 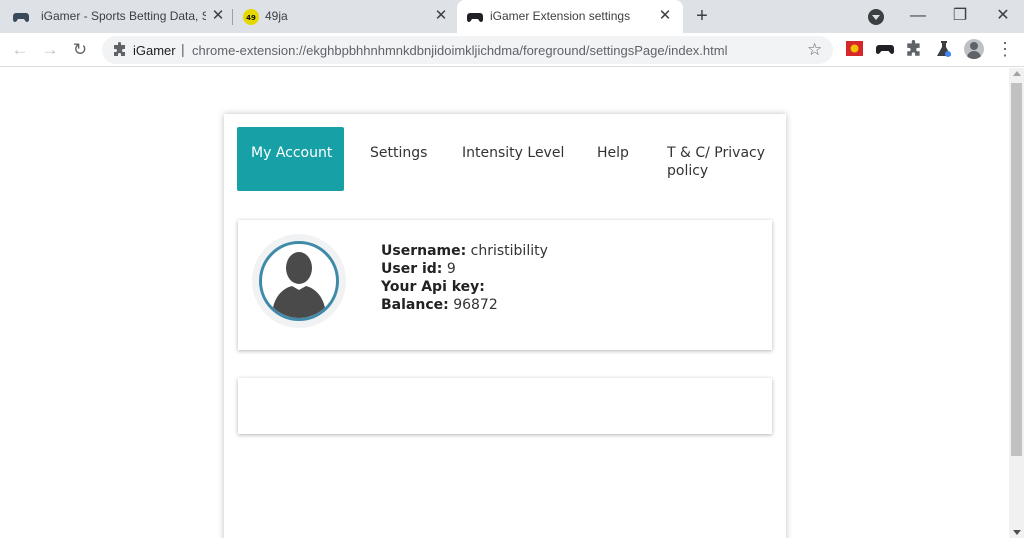 I want to click on balance-value: 96872, so click(x=475, y=305).